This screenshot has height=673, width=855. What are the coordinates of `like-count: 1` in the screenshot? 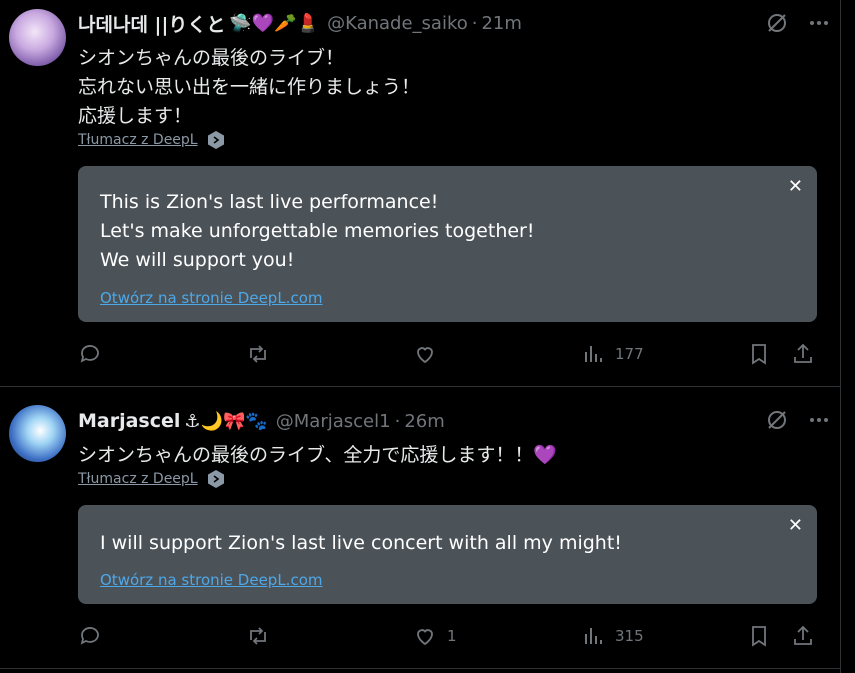 It's located at (452, 636).